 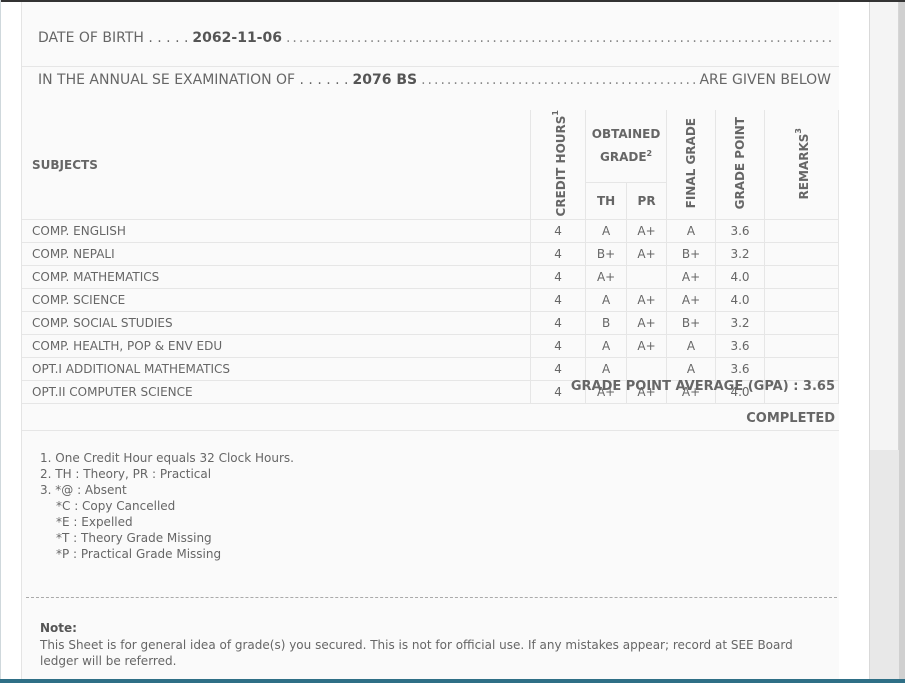 I want to click on table-row: COMP. SOCIAL STUDIES 4 B A+ B+ 3.2, so click(x=430, y=323).